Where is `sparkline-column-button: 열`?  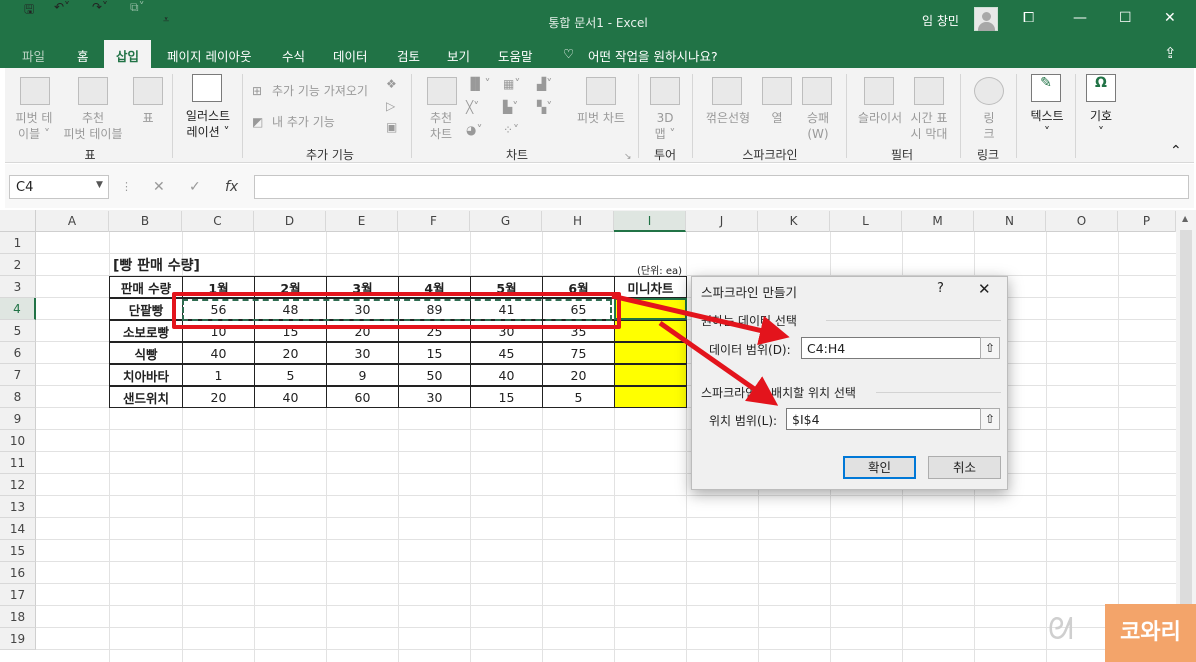 sparkline-column-button: 열 is located at coordinates (777, 118).